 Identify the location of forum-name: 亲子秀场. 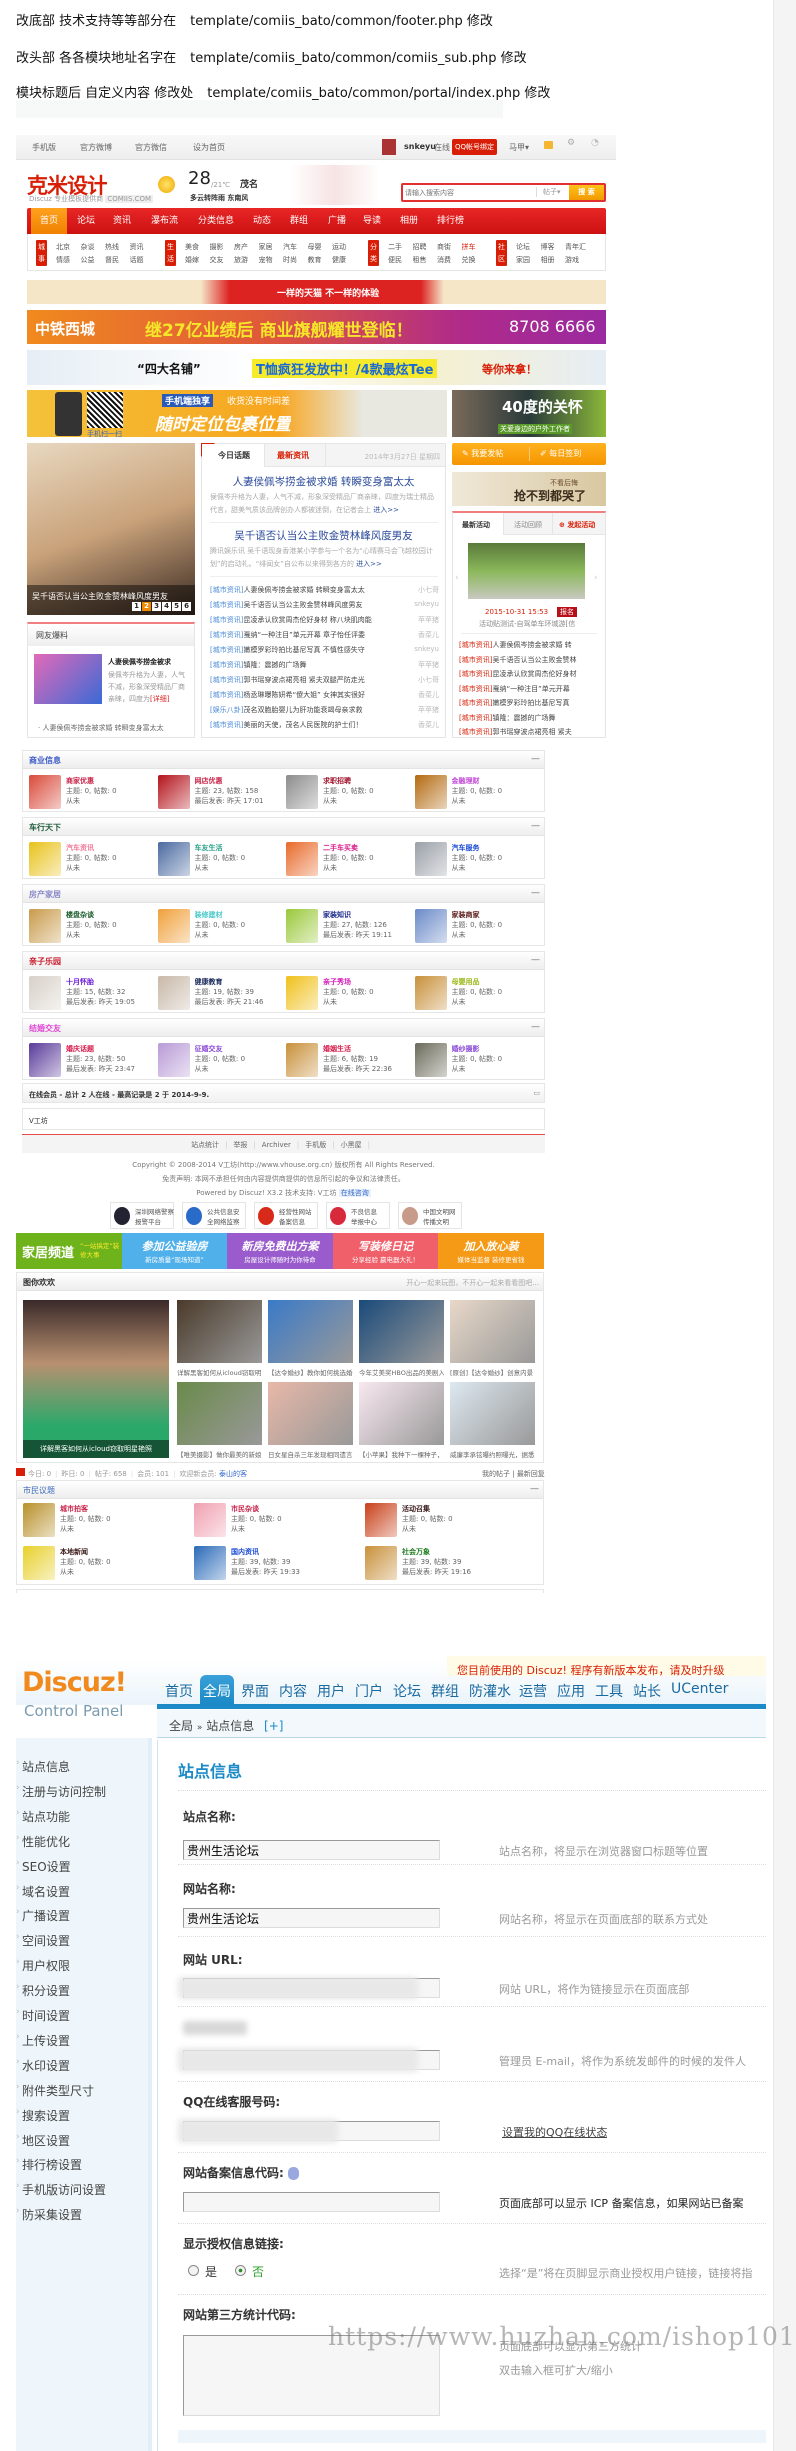
(337, 982).